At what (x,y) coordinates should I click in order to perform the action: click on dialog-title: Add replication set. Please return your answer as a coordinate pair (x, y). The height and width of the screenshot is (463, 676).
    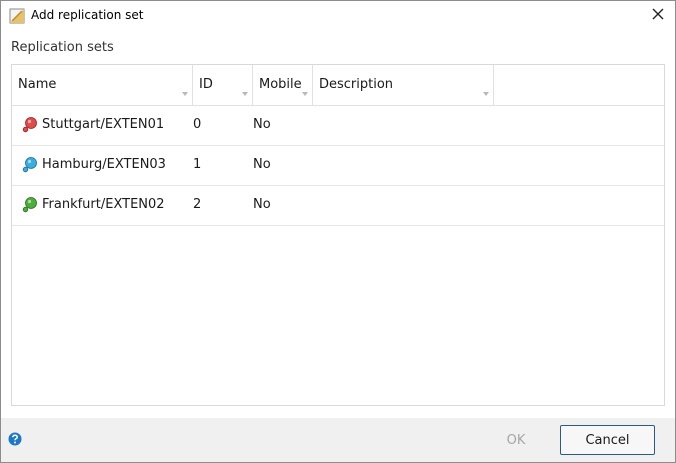
    Looking at the image, I should click on (87, 15).